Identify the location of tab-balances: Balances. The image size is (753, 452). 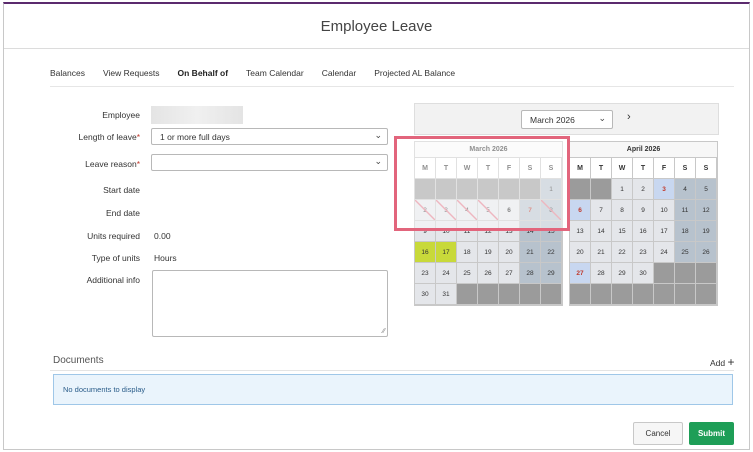
(67, 75).